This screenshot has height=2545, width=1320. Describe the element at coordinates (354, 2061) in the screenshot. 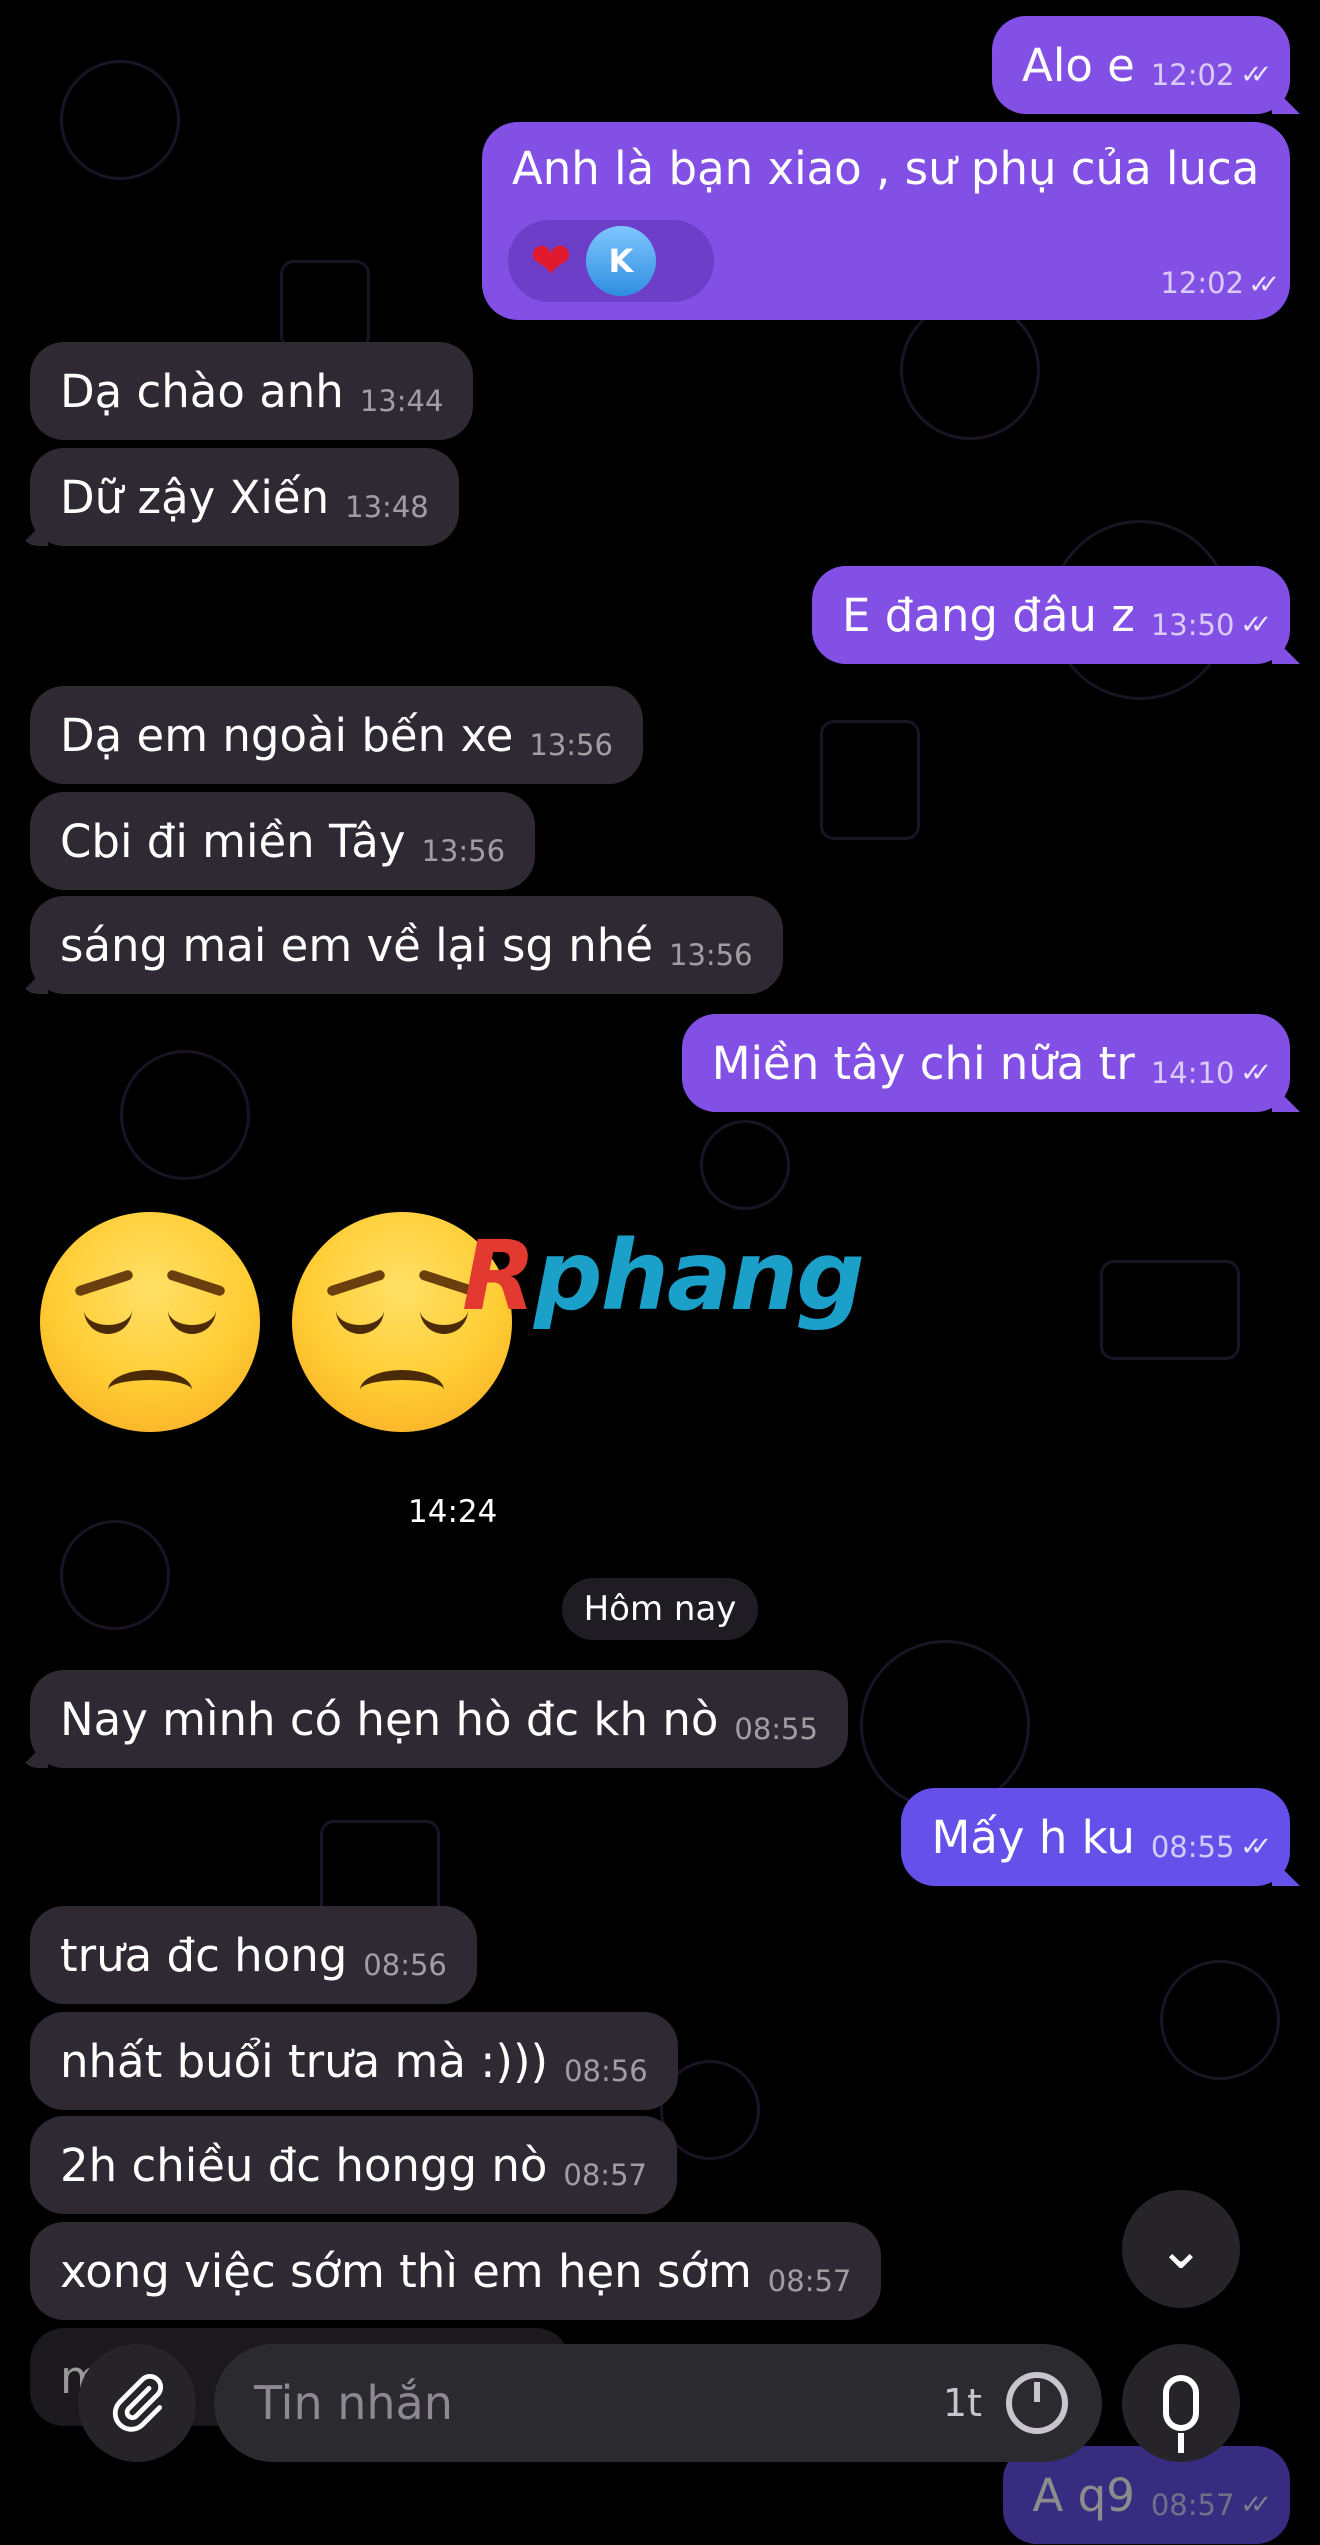

I see `message-bubble-incoming: nhất buổi trưa mà :))) 08:56` at that location.